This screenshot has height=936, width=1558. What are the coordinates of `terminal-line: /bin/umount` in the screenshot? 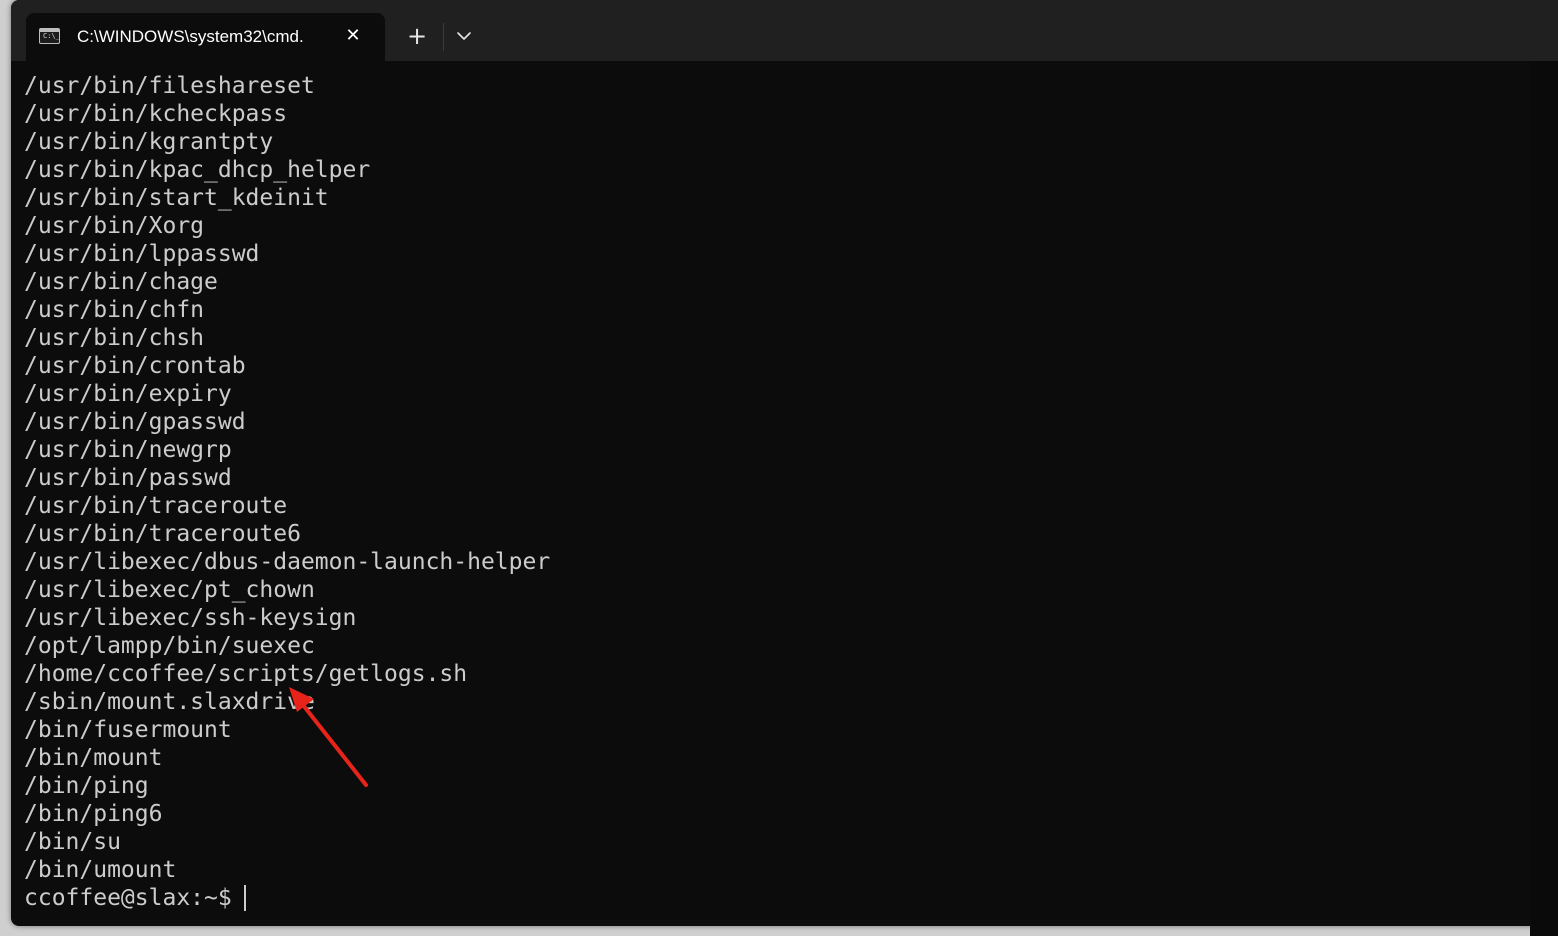 It's located at (100, 870).